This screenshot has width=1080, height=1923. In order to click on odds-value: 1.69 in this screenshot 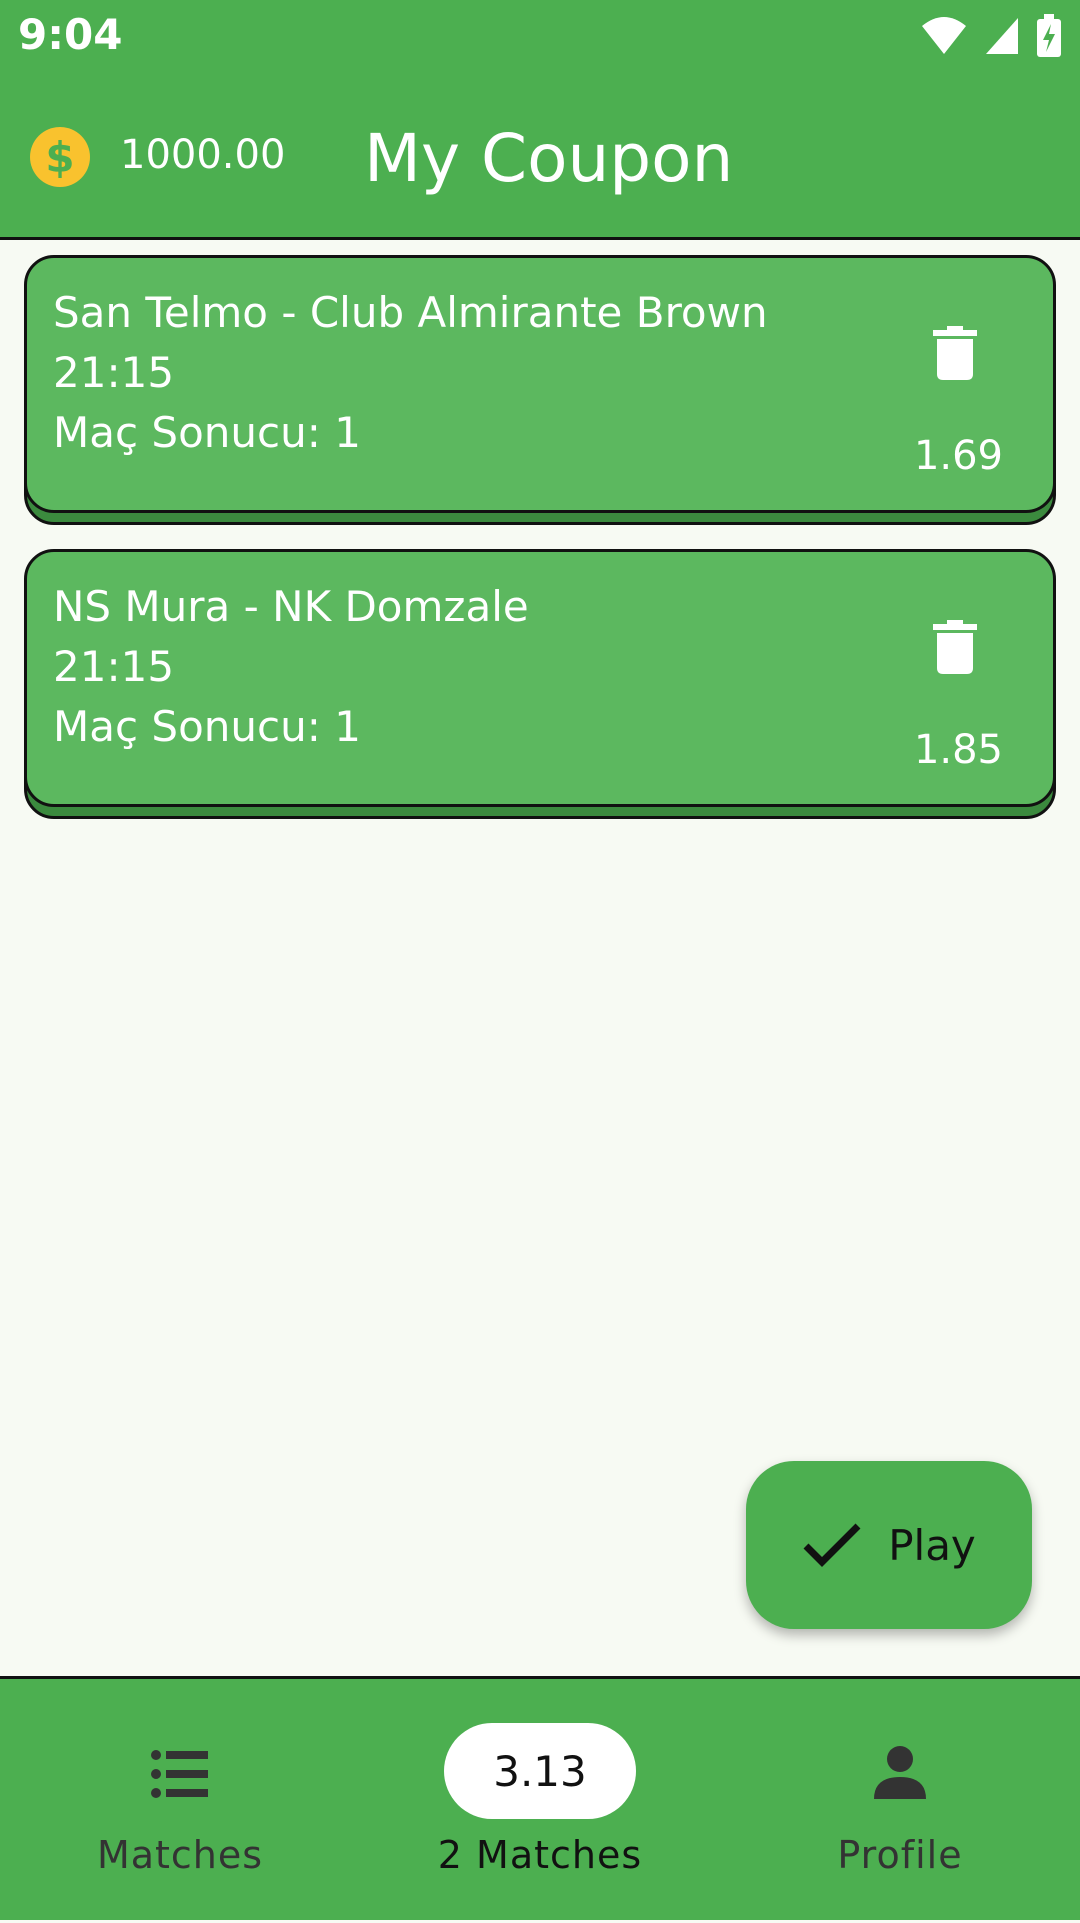, I will do `click(958, 456)`.